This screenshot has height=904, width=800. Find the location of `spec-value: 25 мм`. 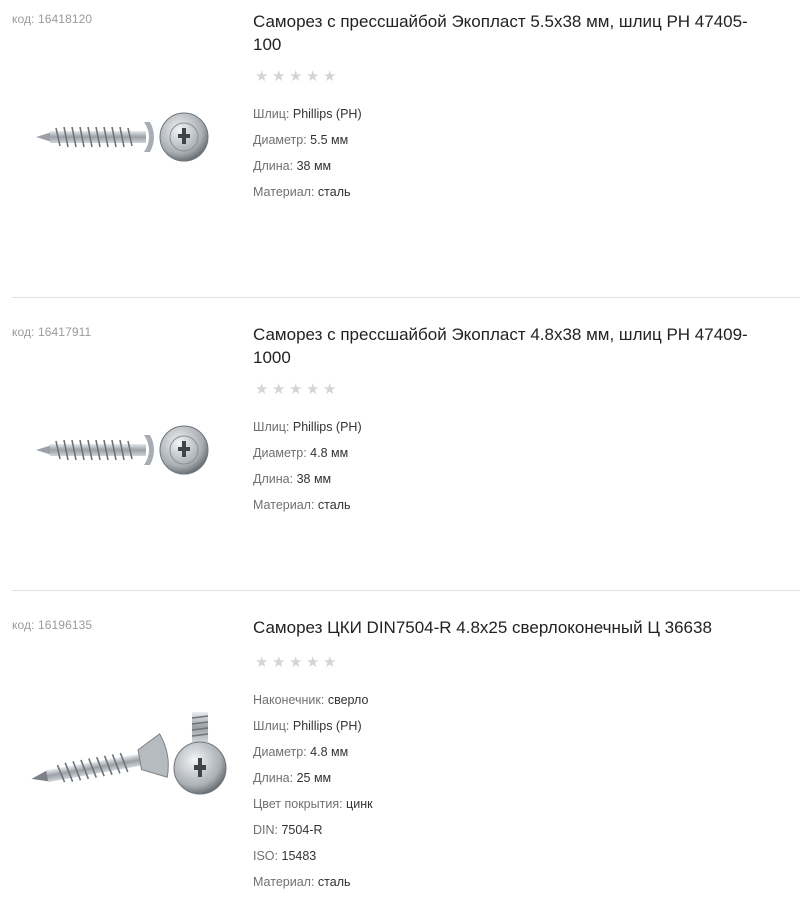

spec-value: 25 мм is located at coordinates (314, 778).